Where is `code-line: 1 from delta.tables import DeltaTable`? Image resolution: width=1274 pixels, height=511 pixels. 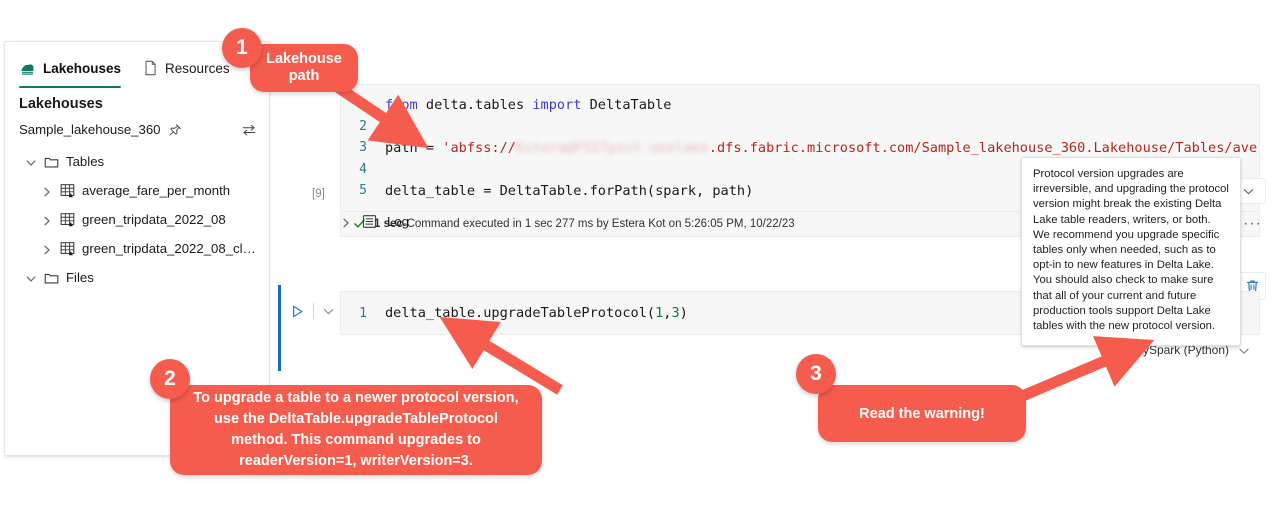 code-line: 1 from delta.tables import DeltaTable is located at coordinates (800, 105).